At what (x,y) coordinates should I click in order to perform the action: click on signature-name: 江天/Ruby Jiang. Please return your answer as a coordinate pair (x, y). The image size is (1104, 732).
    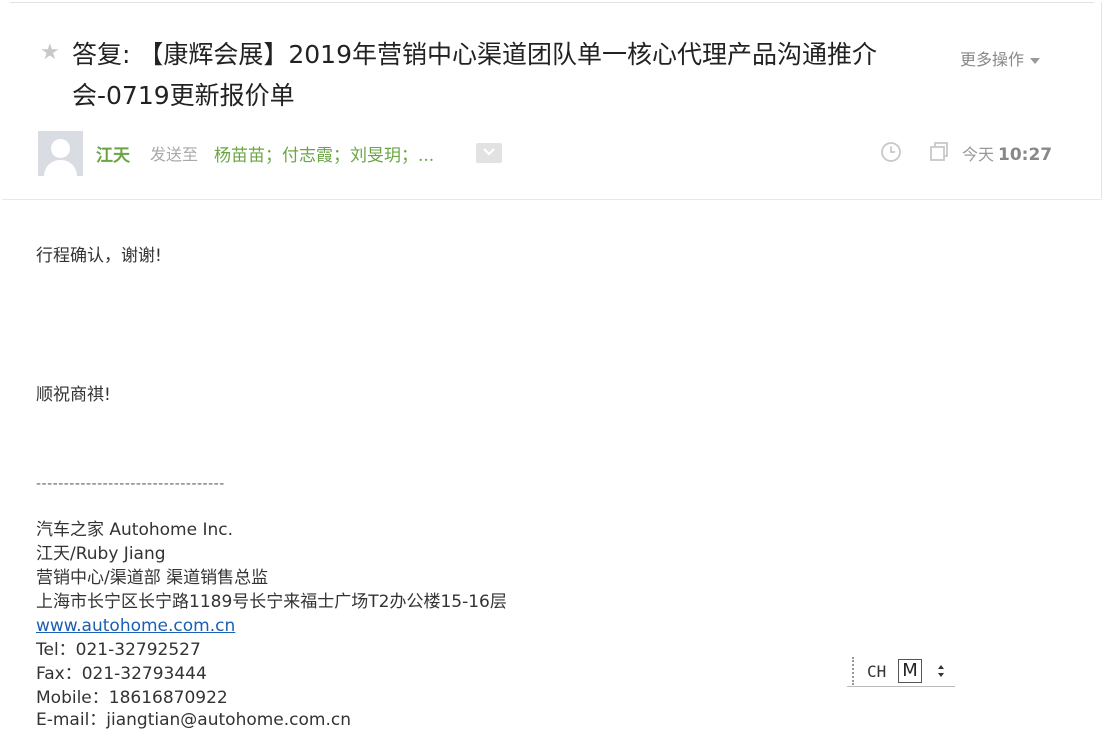
    Looking at the image, I should click on (101, 554).